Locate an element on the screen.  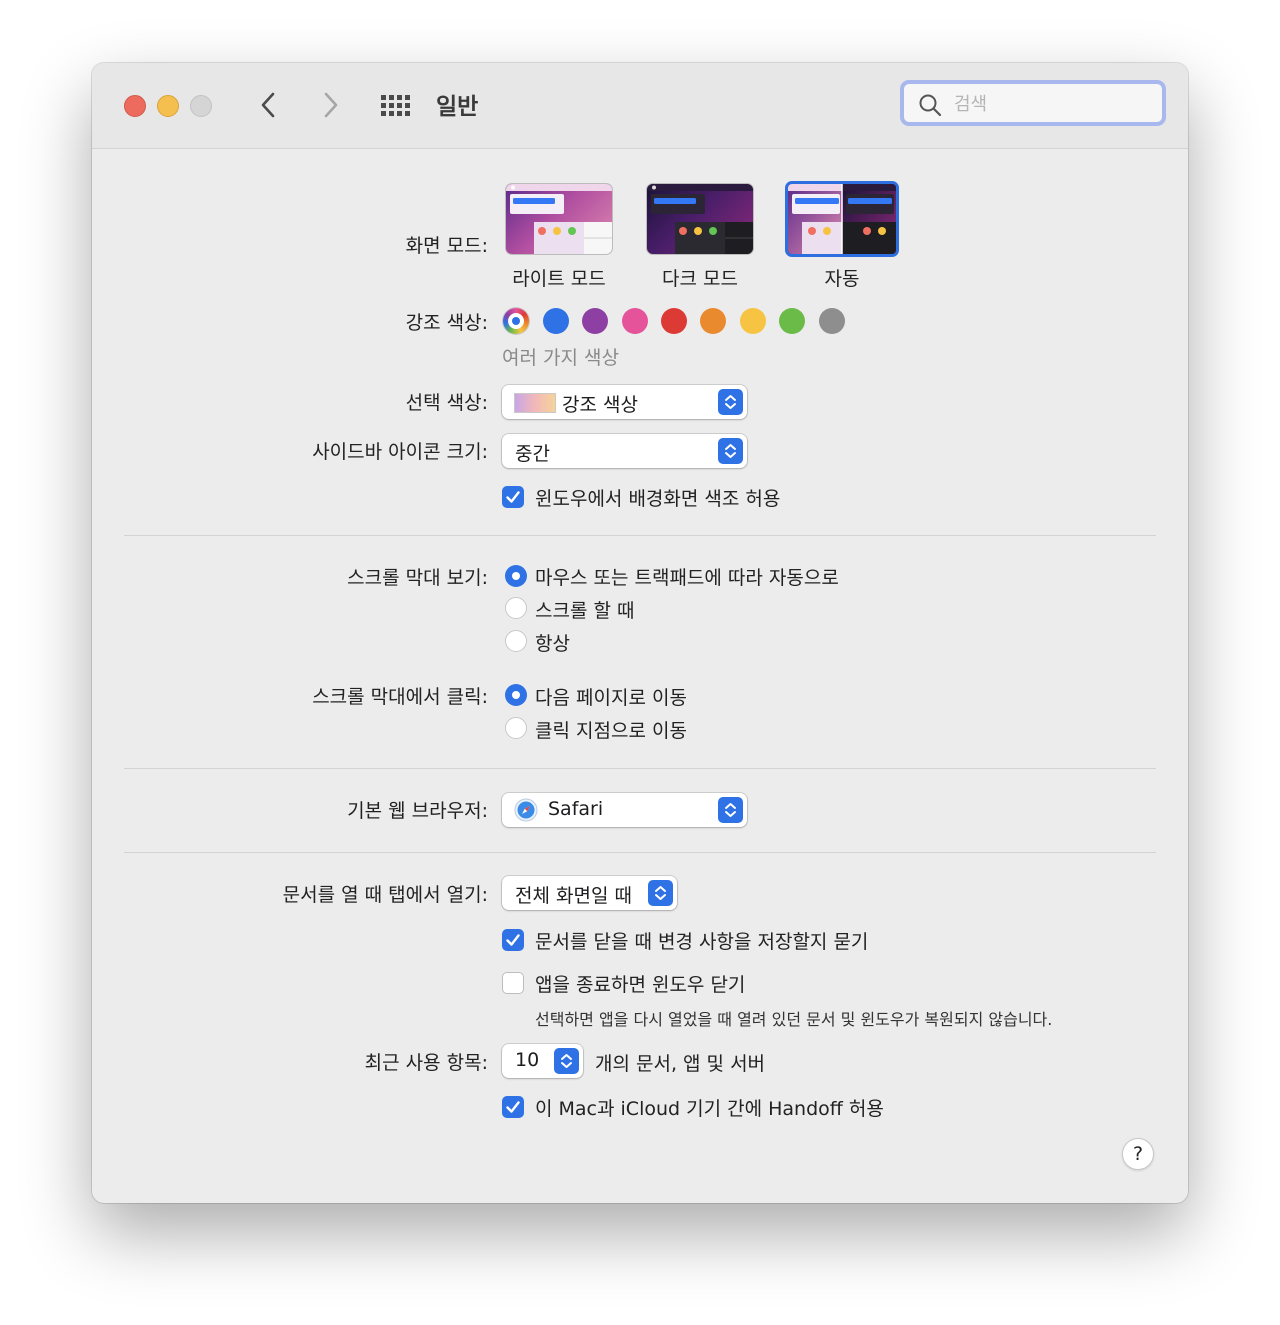
accent-pink-swatch is located at coordinates (635, 321).